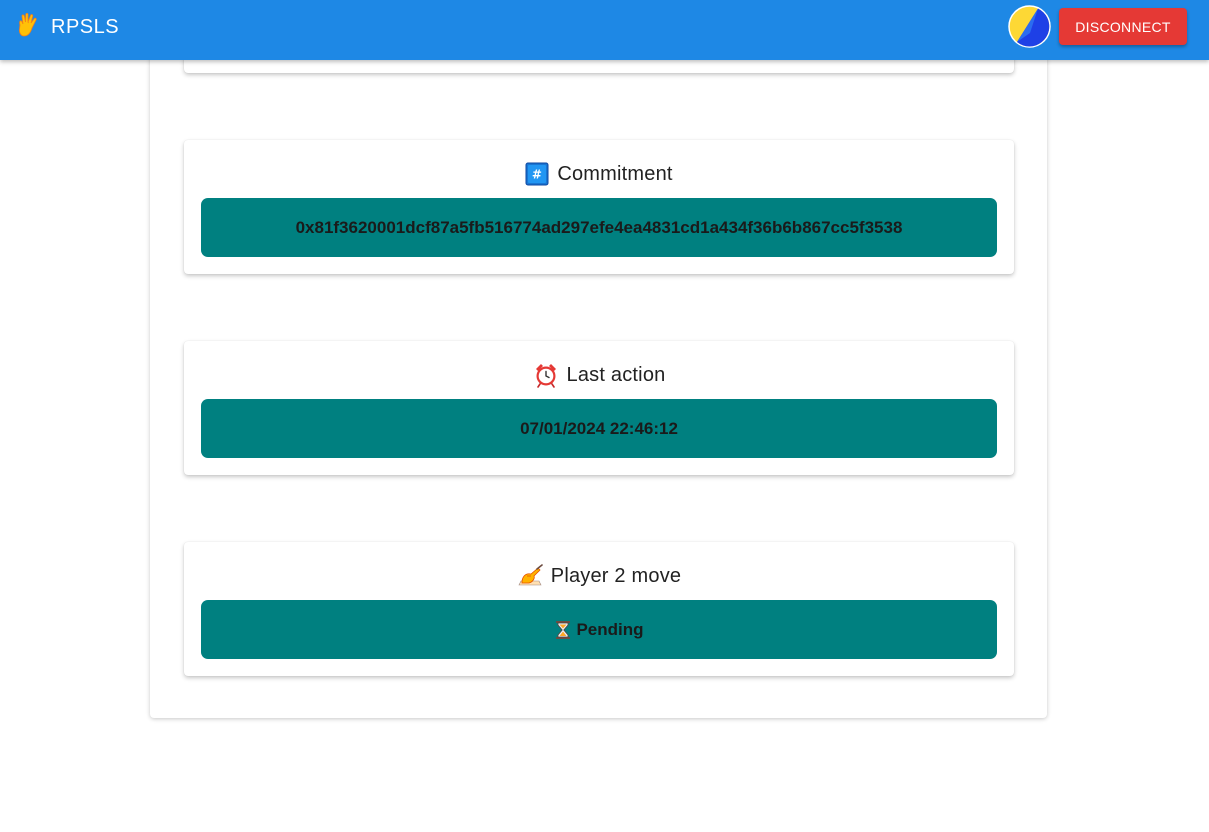  I want to click on disconnect-button: DISCONNECT, so click(1123, 26).